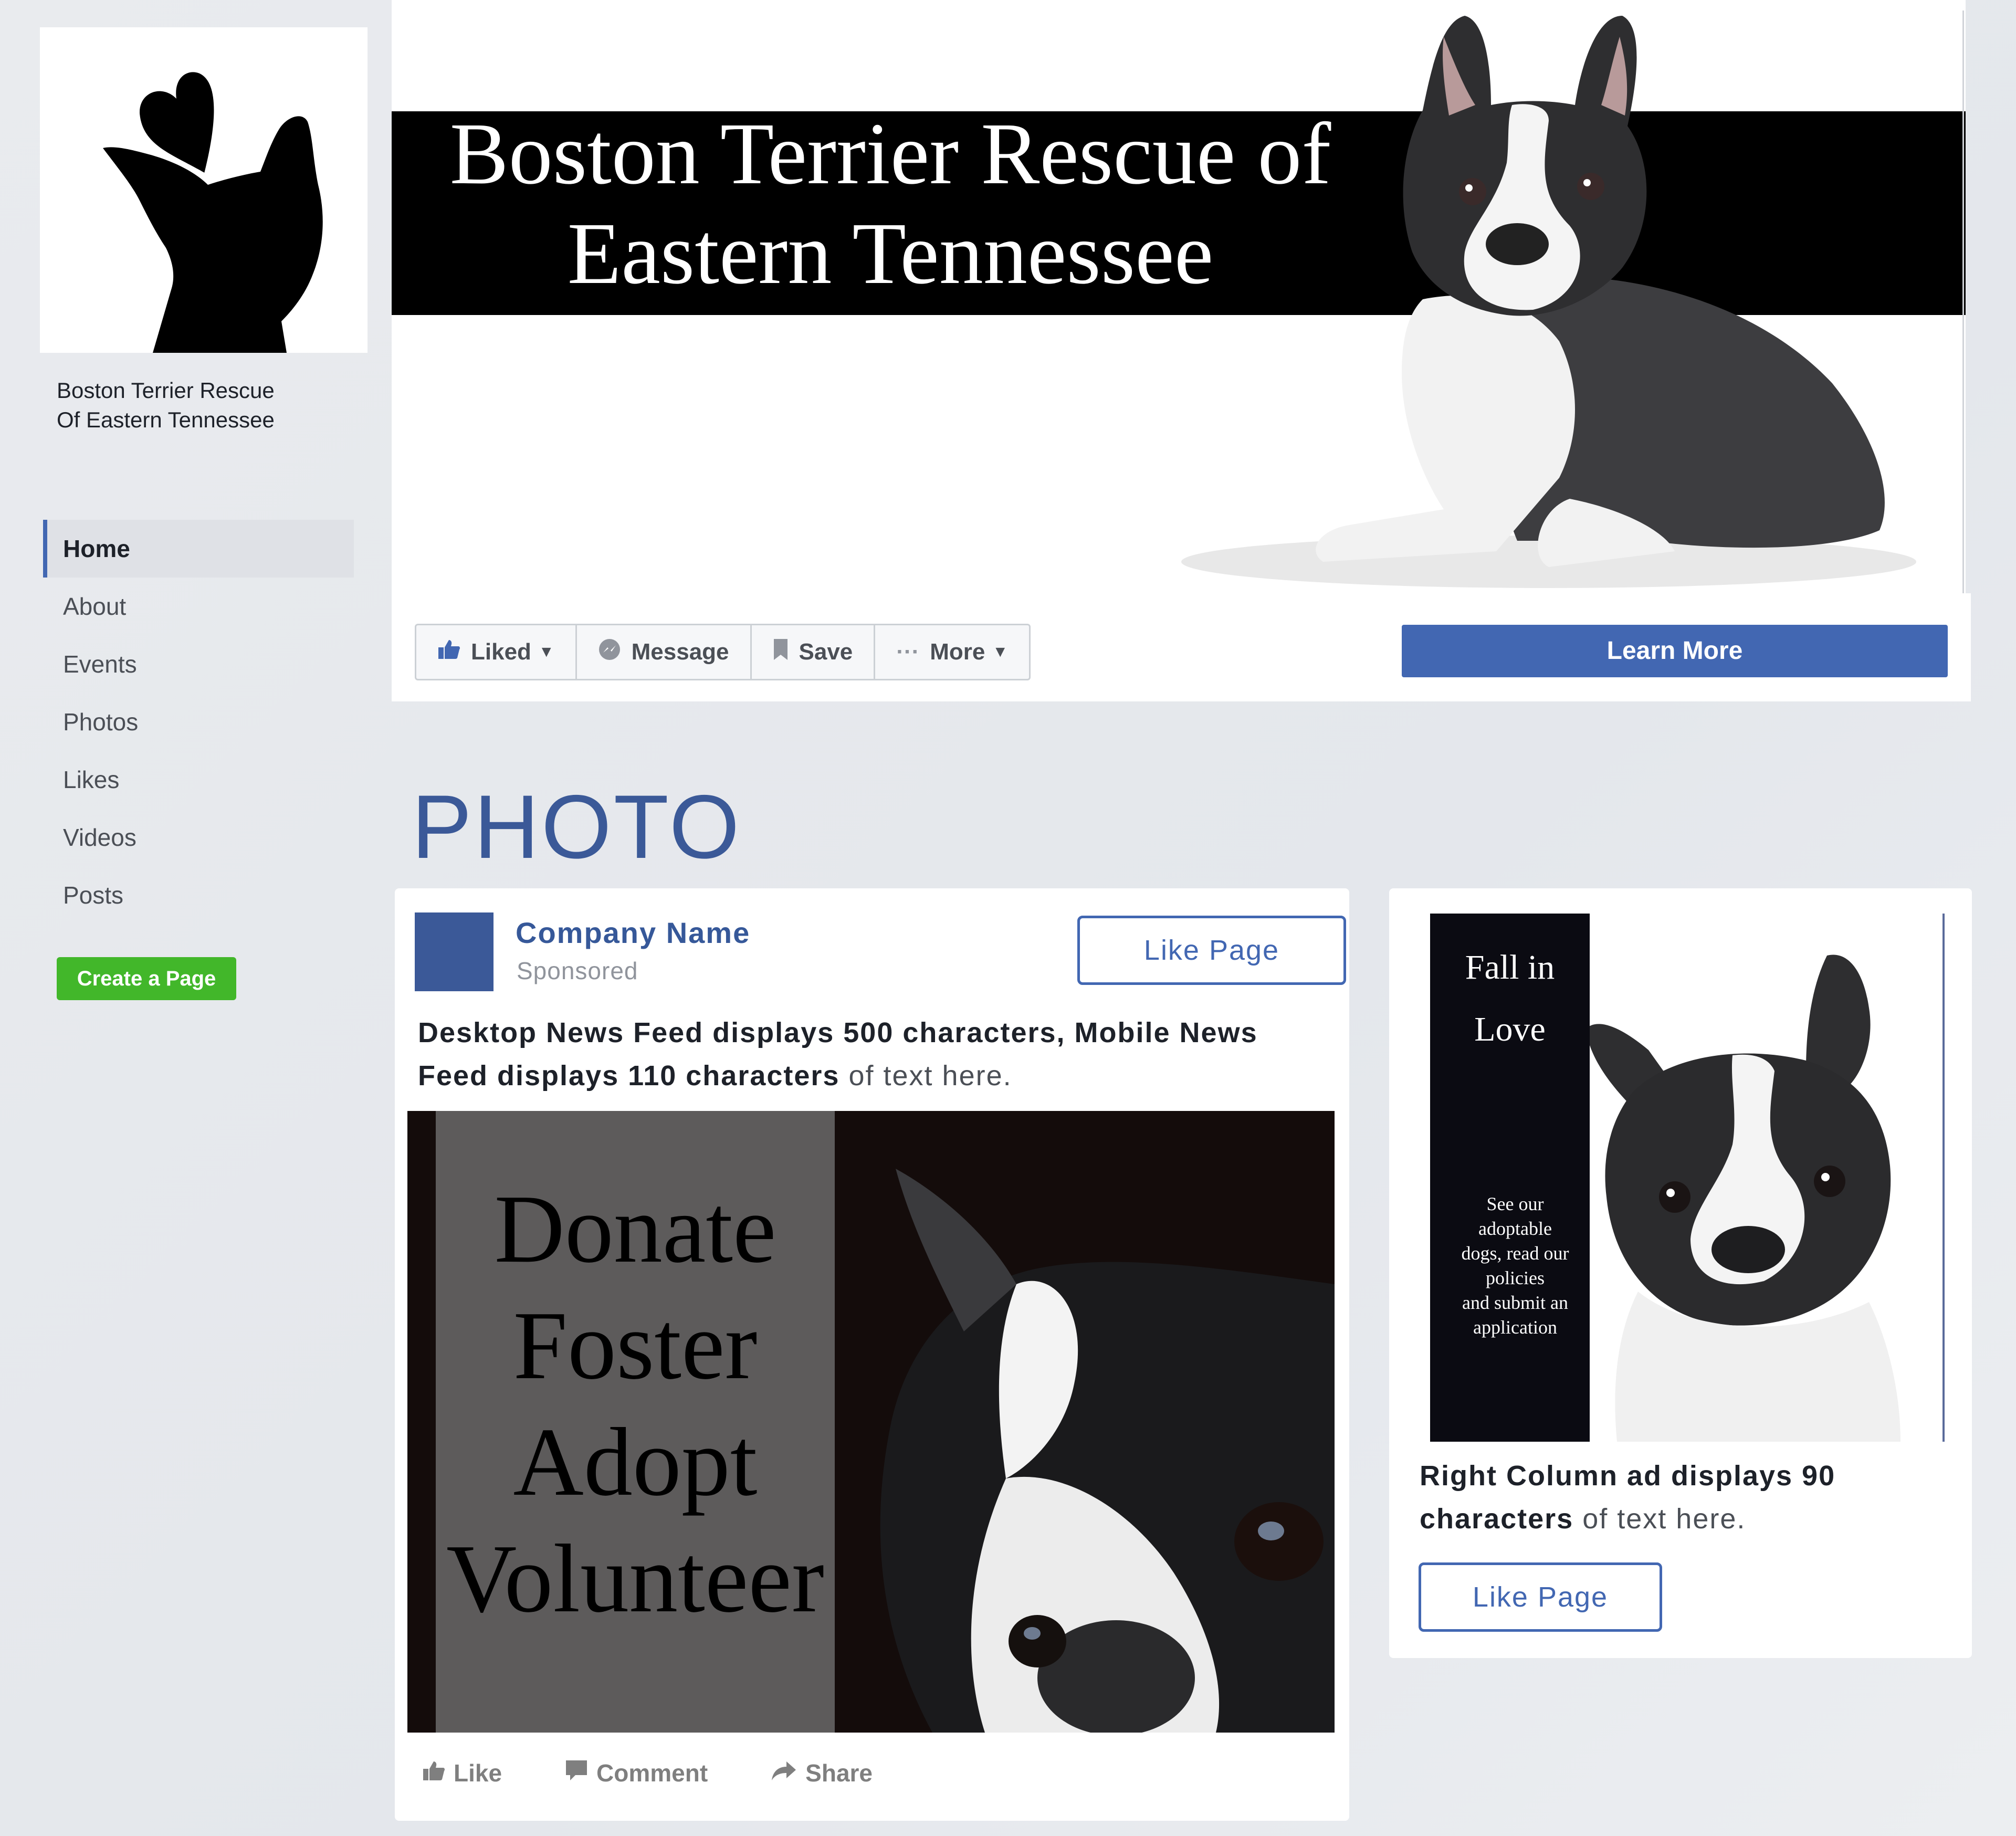  Describe the element at coordinates (635, 1462) in the screenshot. I see `adopt-text: Adopt` at that location.